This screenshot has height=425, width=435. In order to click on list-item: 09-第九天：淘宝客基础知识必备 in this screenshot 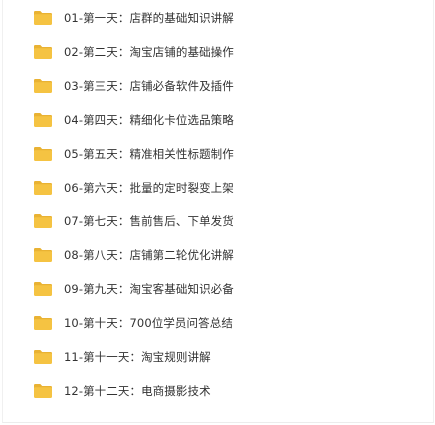, I will do `click(218, 289)`.